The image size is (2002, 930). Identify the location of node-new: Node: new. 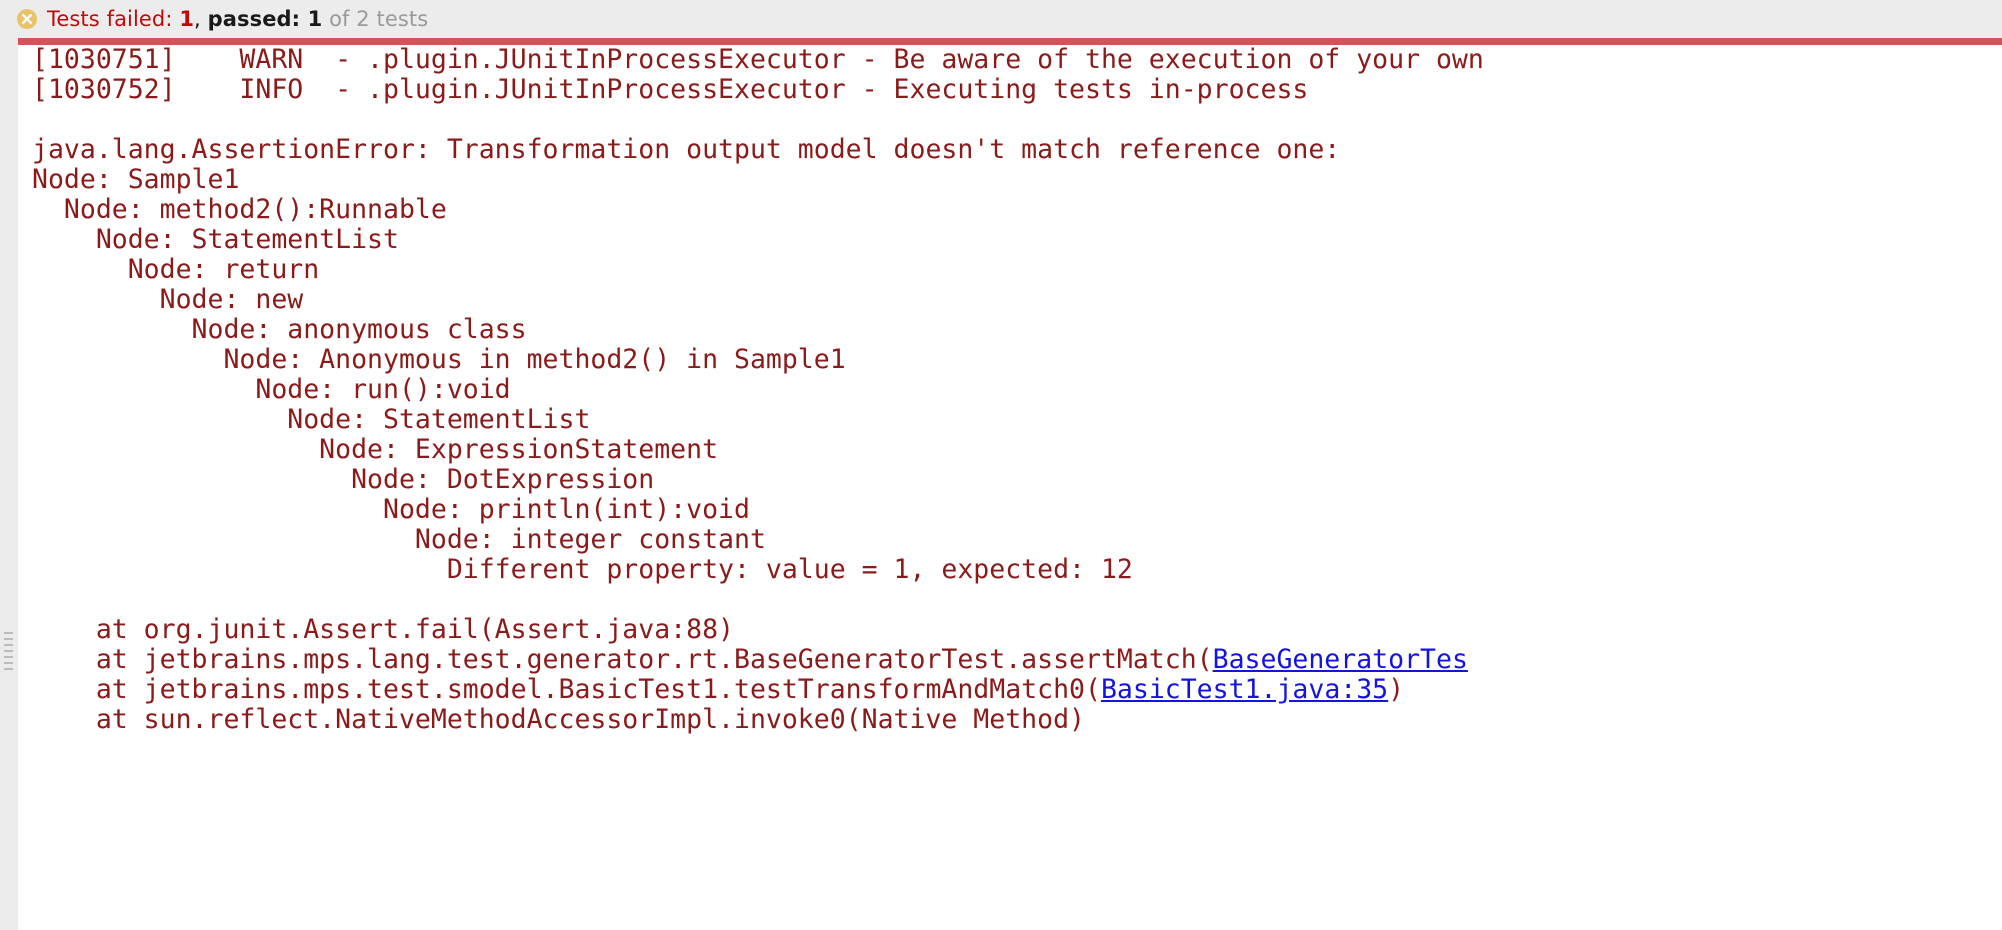
(168, 299).